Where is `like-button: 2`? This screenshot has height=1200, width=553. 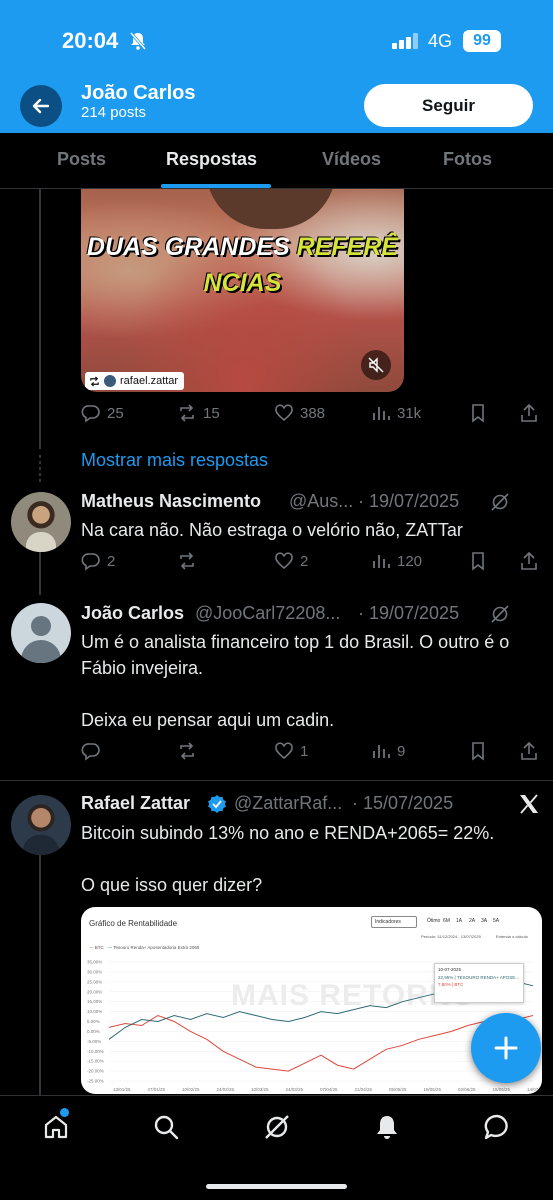 like-button: 2 is located at coordinates (291, 561).